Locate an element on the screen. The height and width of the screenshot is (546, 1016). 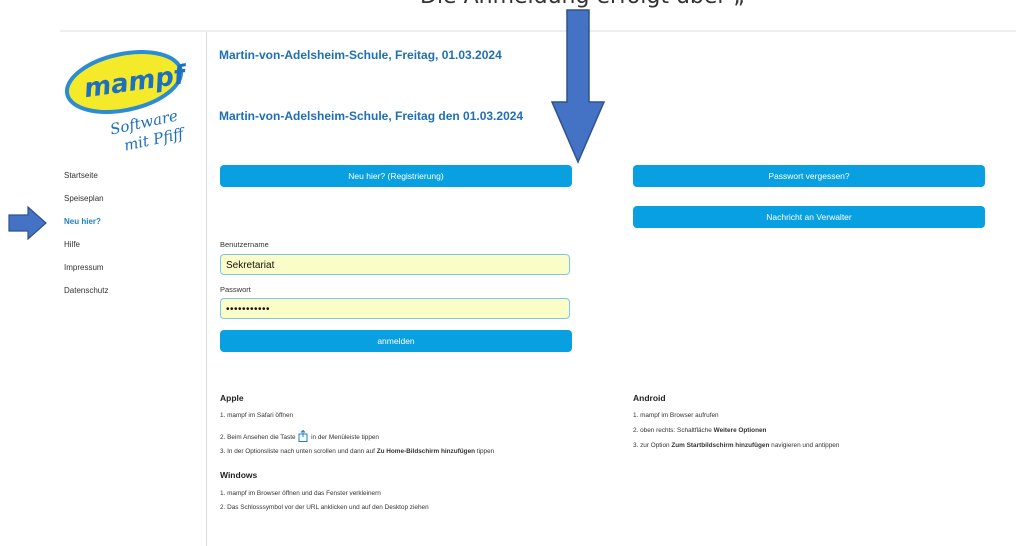
android-heading: Android is located at coordinates (649, 398).